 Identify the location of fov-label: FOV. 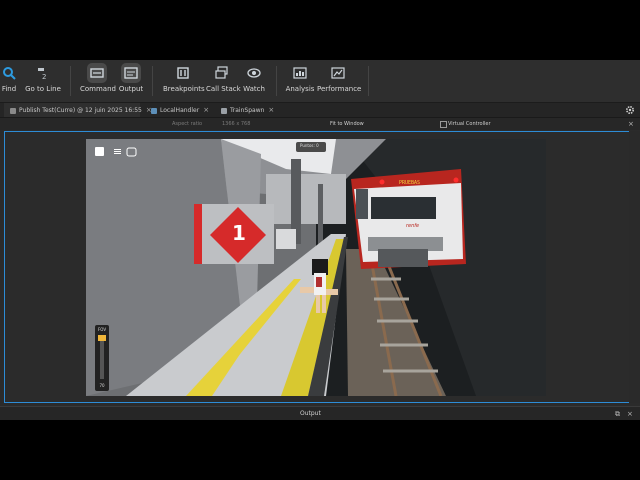
(102, 329).